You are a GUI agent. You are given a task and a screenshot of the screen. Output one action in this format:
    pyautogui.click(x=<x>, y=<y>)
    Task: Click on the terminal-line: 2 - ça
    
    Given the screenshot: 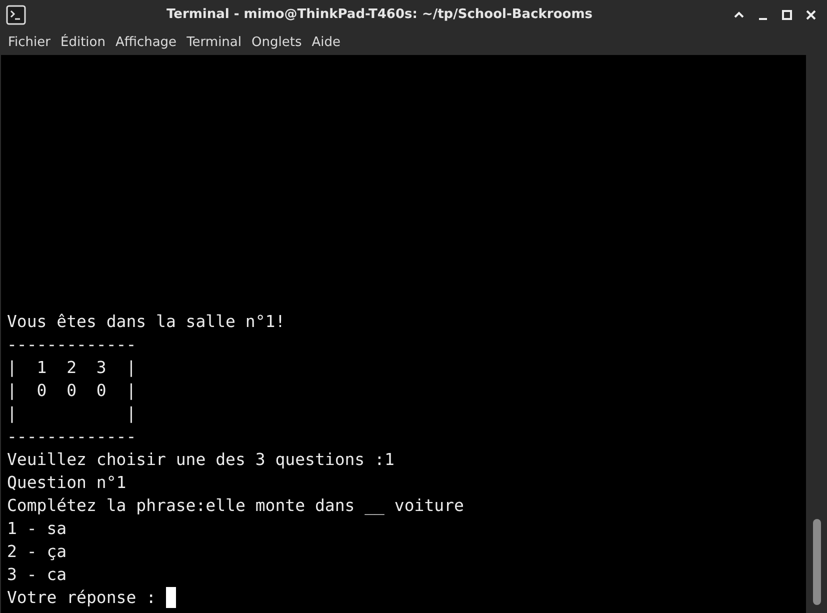 What is the action you would take?
    pyautogui.click(x=37, y=552)
    